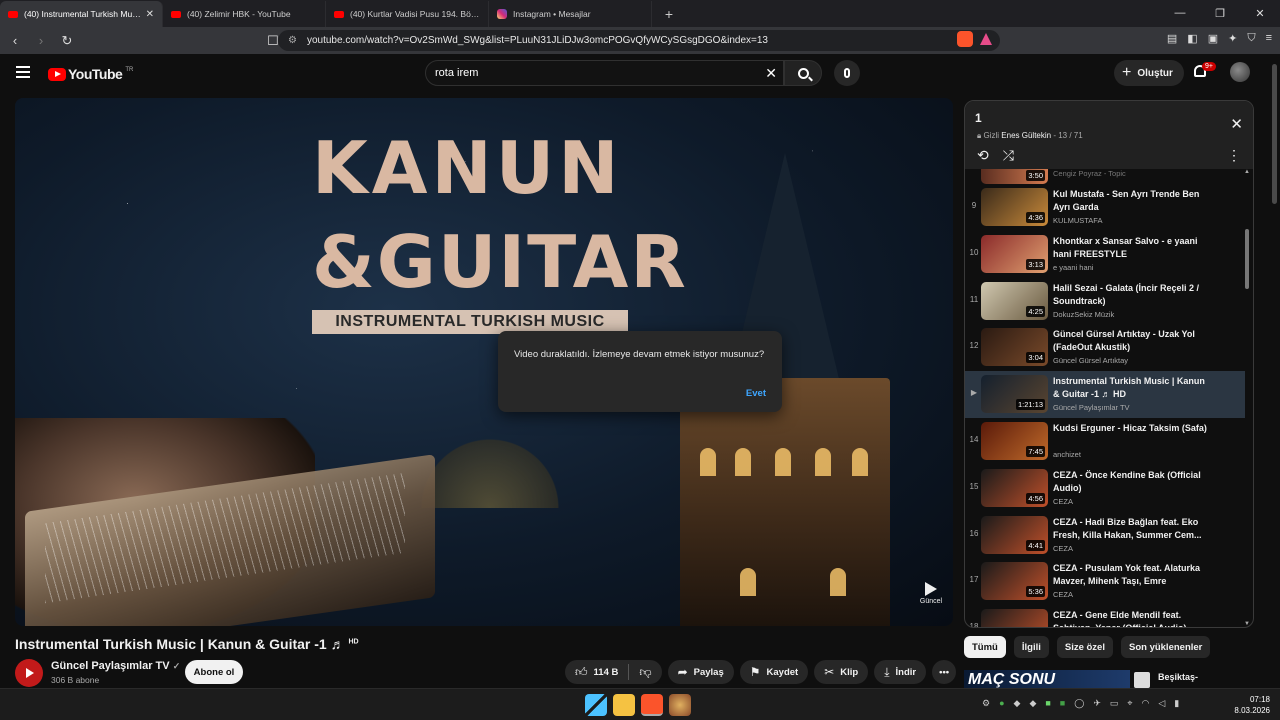 The height and width of the screenshot is (720, 1280). I want to click on new-tab-button: +, so click(669, 14).